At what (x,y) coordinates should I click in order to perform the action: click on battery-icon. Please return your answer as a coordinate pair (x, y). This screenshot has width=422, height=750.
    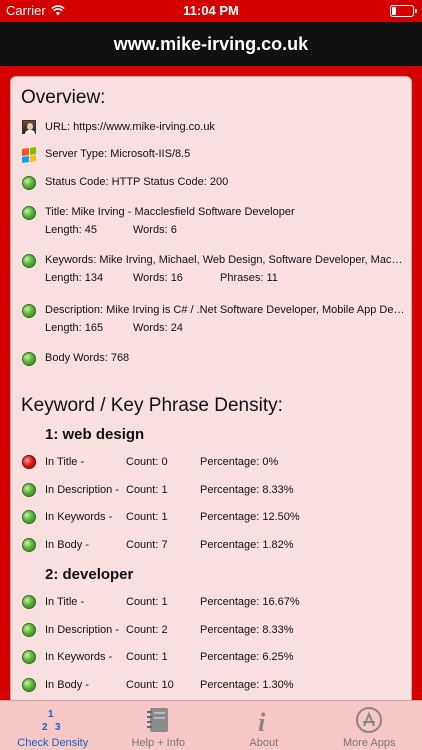
    Looking at the image, I should click on (403, 11).